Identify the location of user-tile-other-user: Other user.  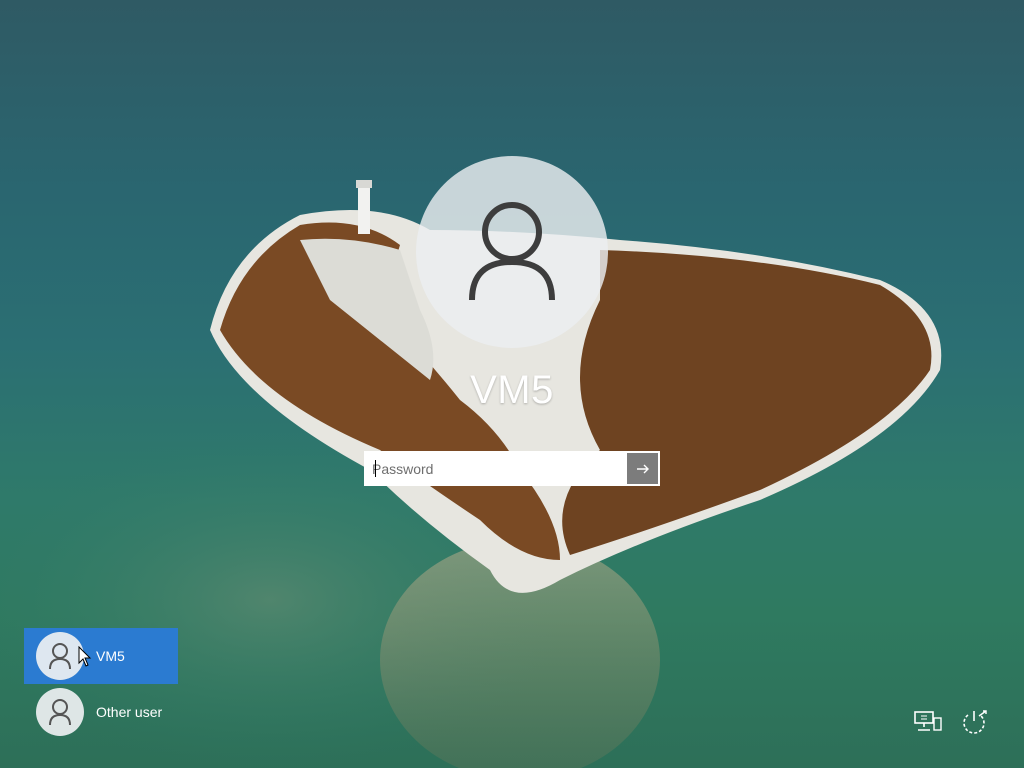
(101, 712).